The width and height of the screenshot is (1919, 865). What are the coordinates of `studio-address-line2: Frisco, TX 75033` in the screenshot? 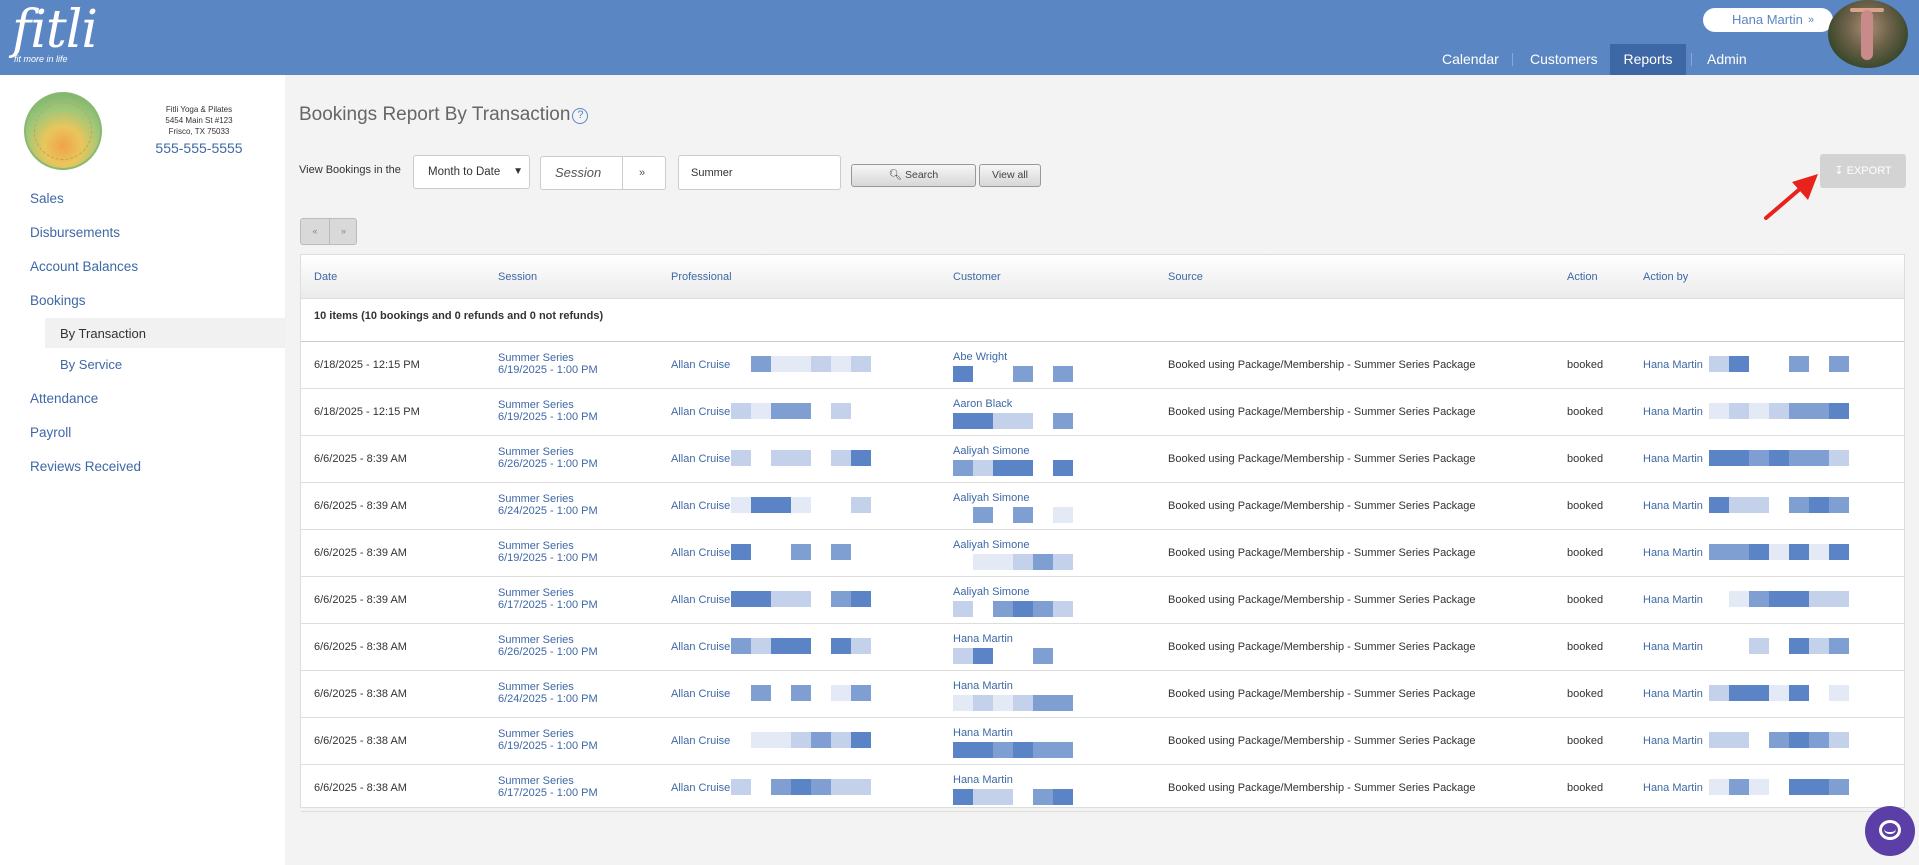 It's located at (199, 131).